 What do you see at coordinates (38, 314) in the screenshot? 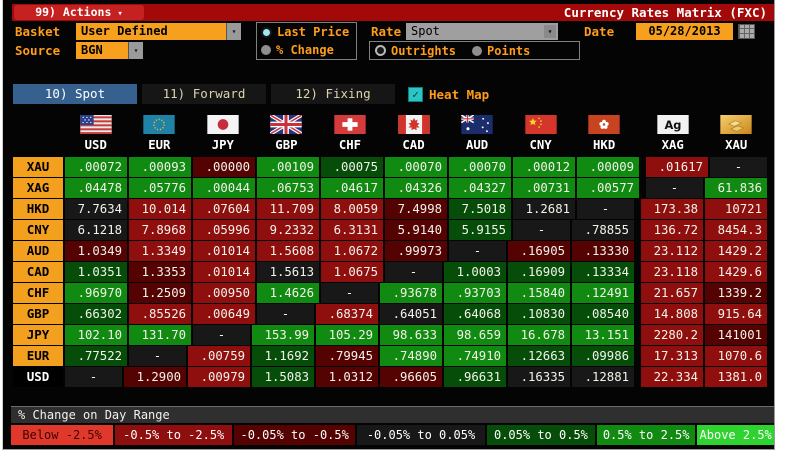
I see `row-header-gbp: GBP` at bounding box center [38, 314].